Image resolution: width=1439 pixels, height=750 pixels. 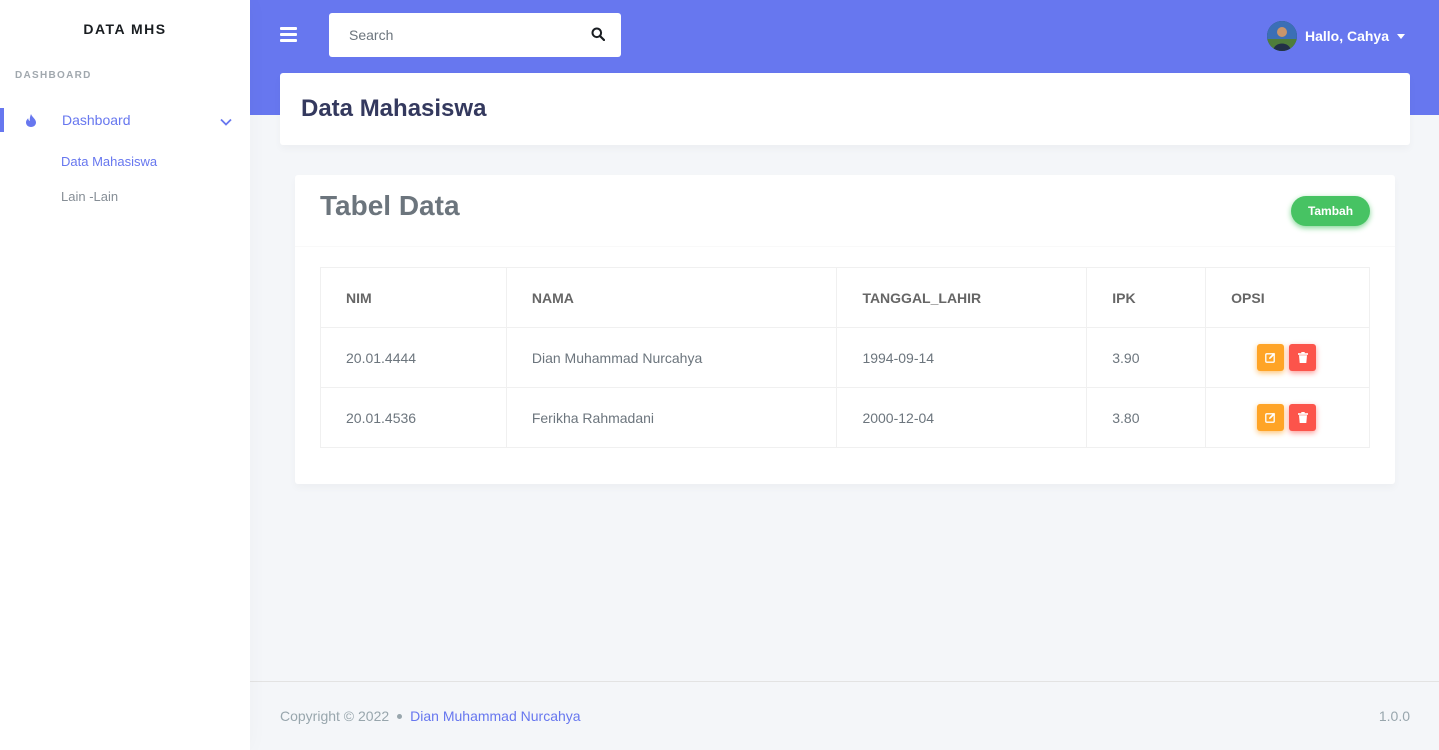 What do you see at coordinates (449, 35) in the screenshot?
I see `search-input` at bounding box center [449, 35].